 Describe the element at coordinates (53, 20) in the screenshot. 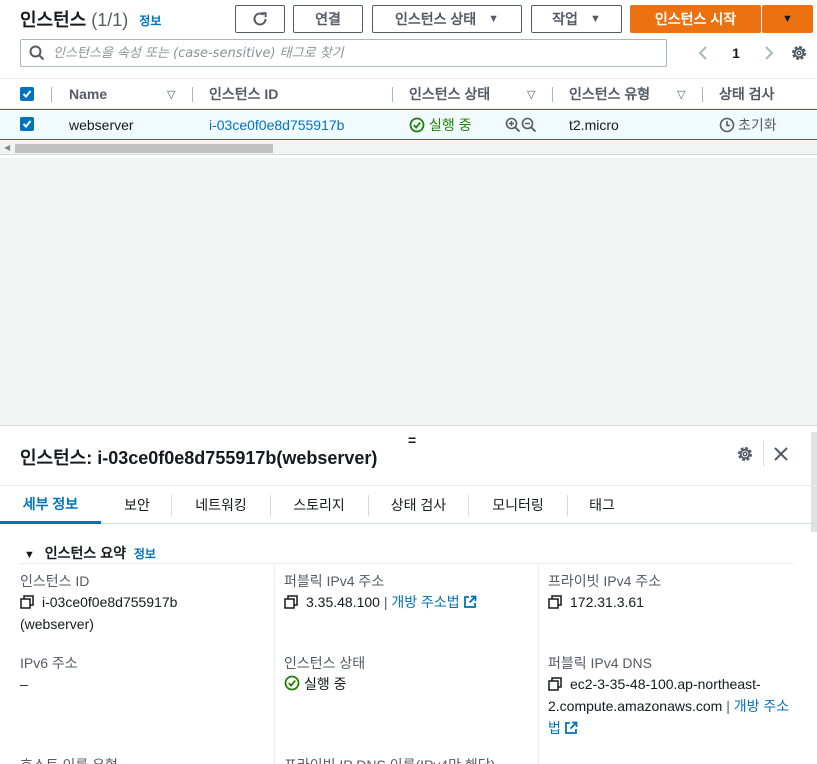

I see `page-title-text: 인스턴스` at that location.